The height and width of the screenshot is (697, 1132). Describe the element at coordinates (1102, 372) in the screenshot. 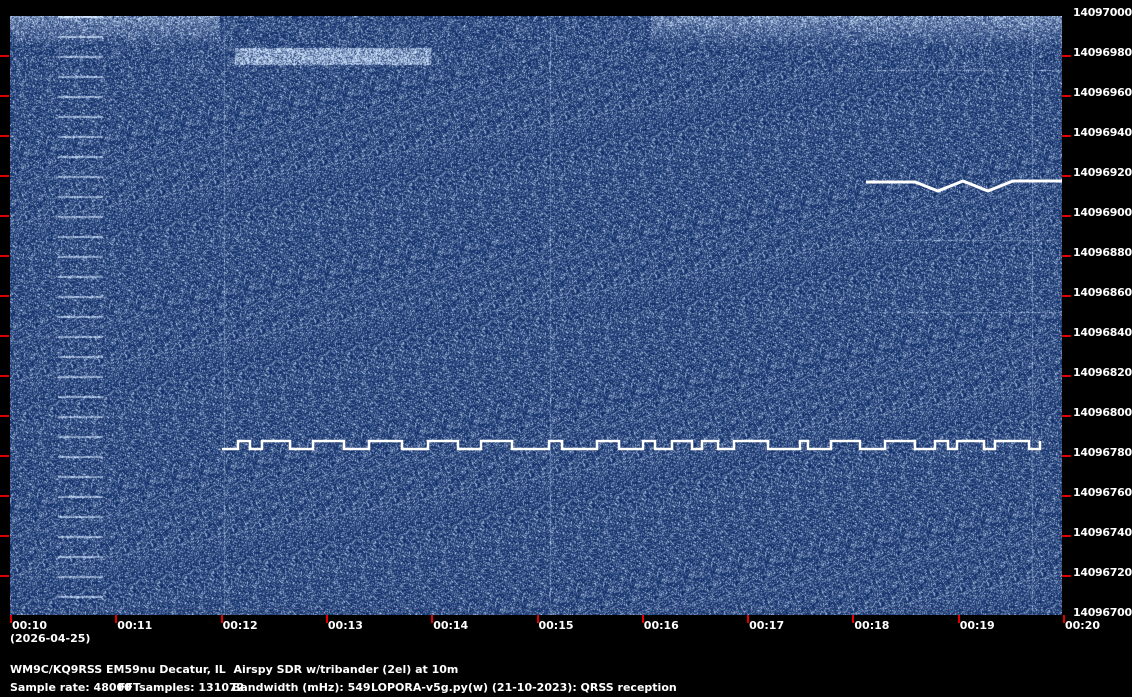

I see `frequency-label: 14096820` at that location.